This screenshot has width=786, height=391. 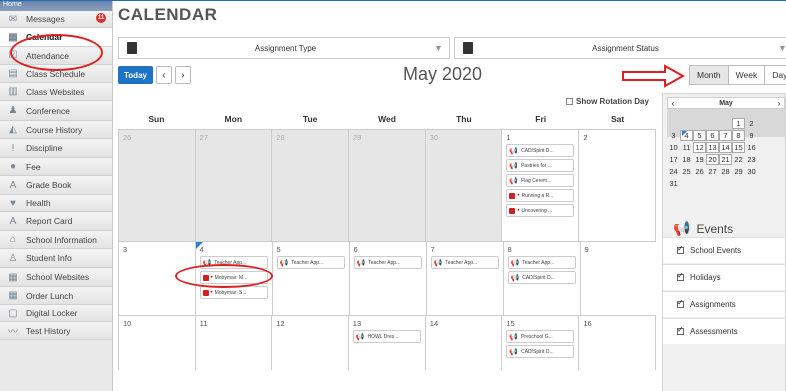 What do you see at coordinates (135, 75) in the screenshot?
I see `today-button: Today` at bounding box center [135, 75].